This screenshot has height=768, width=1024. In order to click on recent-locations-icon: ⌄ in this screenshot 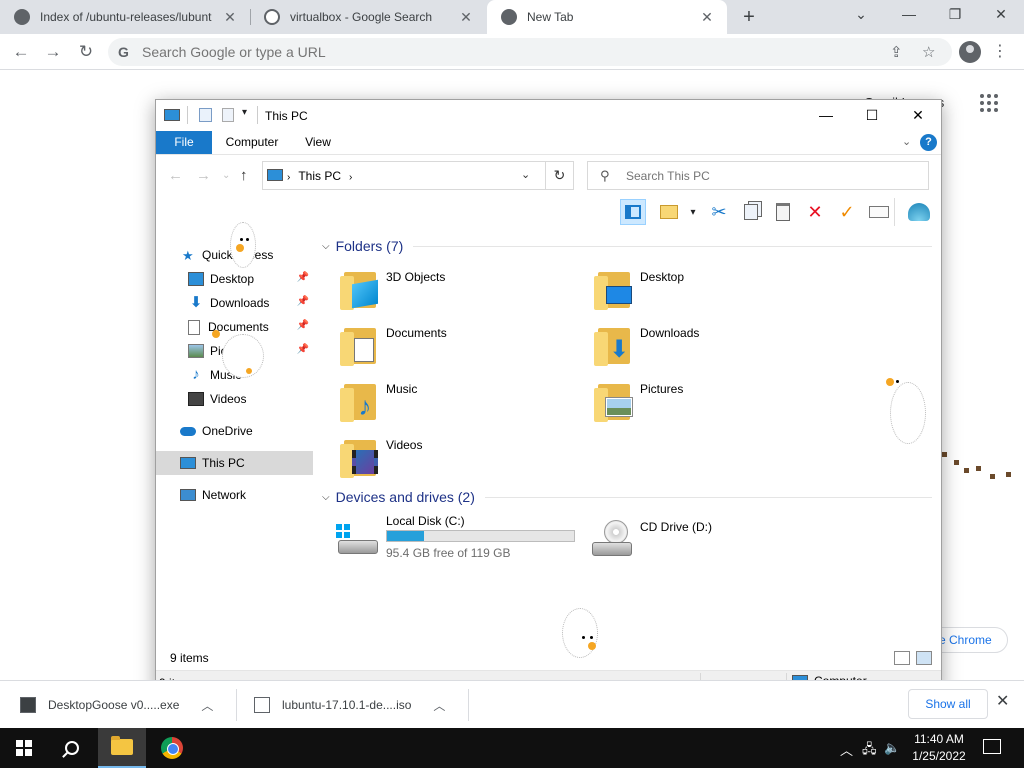, I will do `click(226, 175)`.